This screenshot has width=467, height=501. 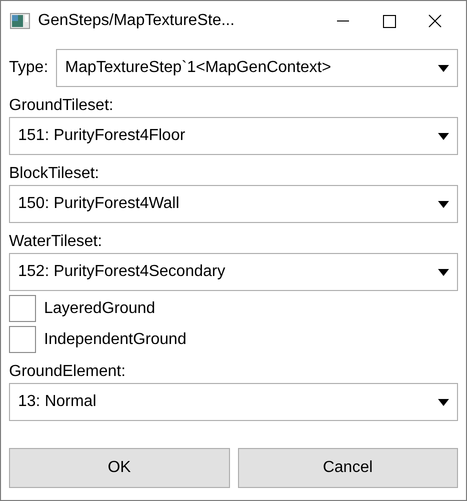 What do you see at coordinates (435, 21) in the screenshot?
I see `close-icon` at bounding box center [435, 21].